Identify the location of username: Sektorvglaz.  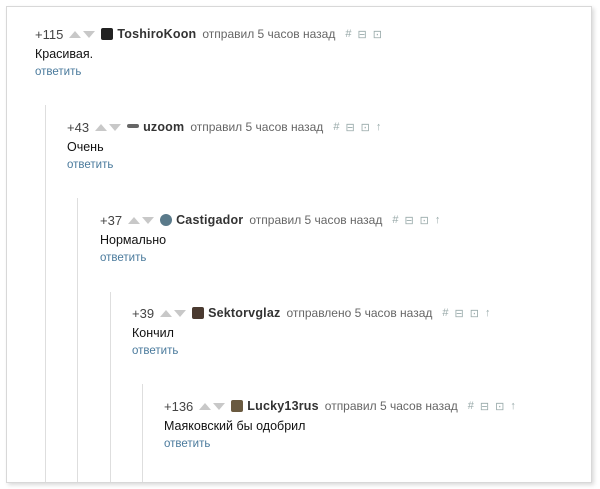
(244, 313).